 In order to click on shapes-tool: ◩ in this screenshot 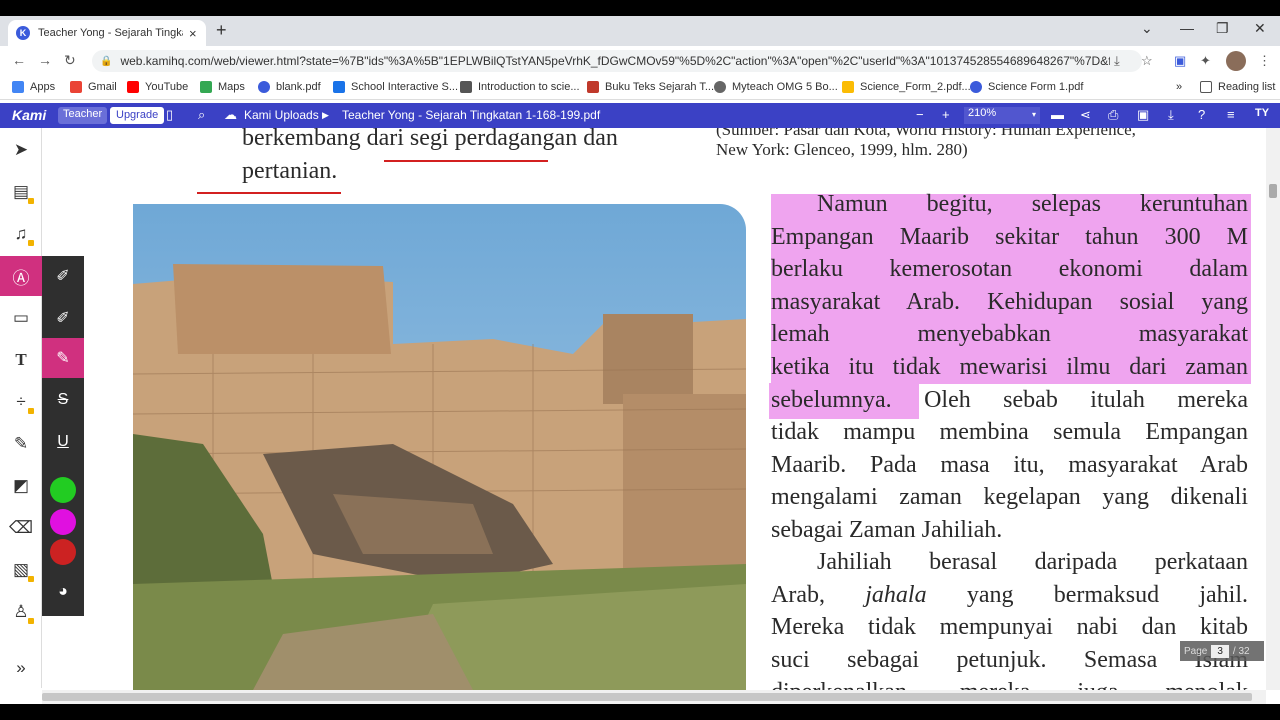, I will do `click(21, 486)`.